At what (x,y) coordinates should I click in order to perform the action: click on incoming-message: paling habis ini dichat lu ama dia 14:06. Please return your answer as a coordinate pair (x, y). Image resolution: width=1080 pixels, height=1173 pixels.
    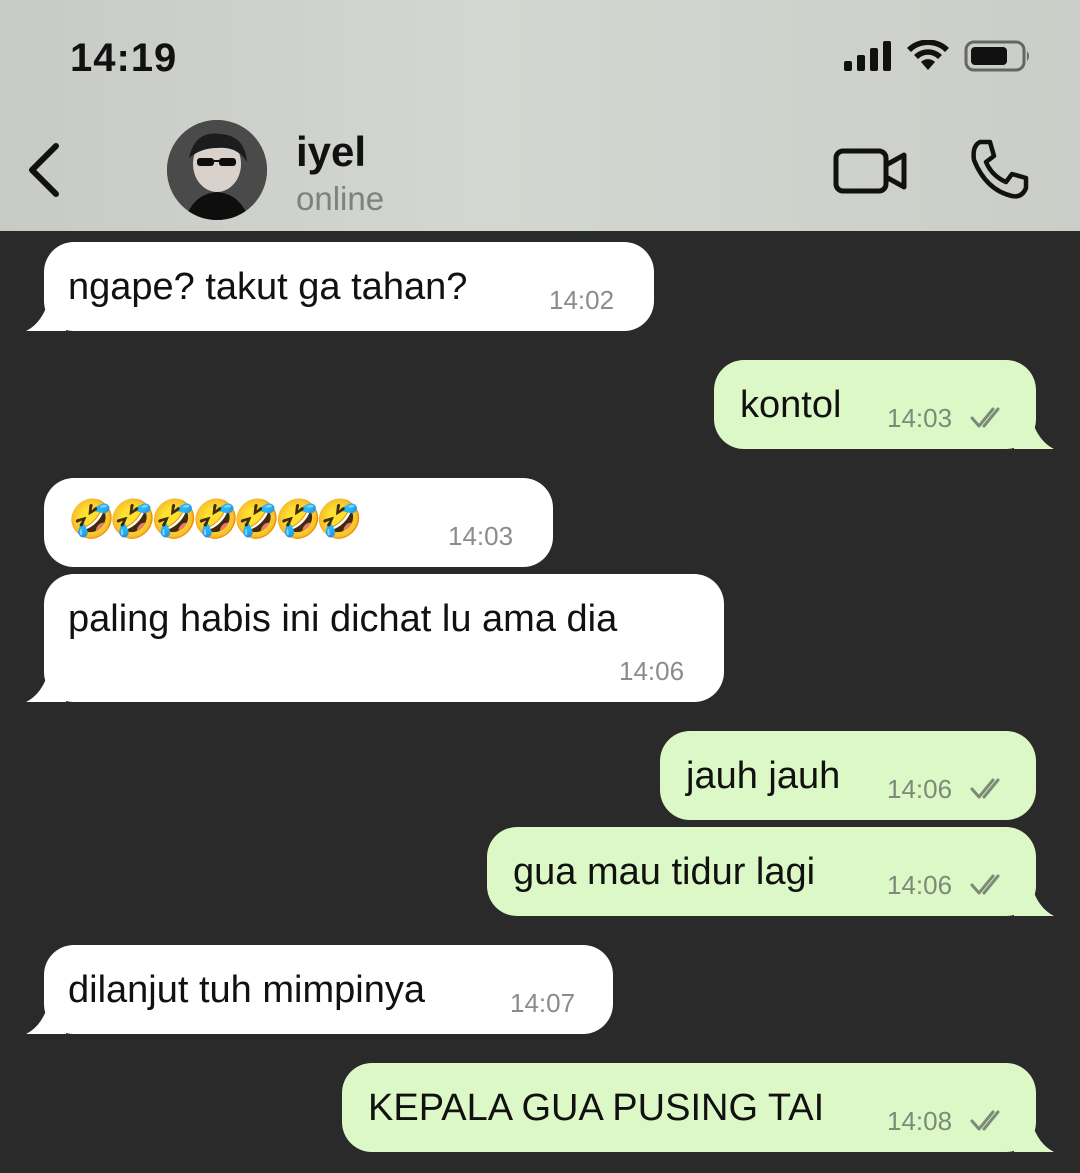
    Looking at the image, I should click on (375, 638).